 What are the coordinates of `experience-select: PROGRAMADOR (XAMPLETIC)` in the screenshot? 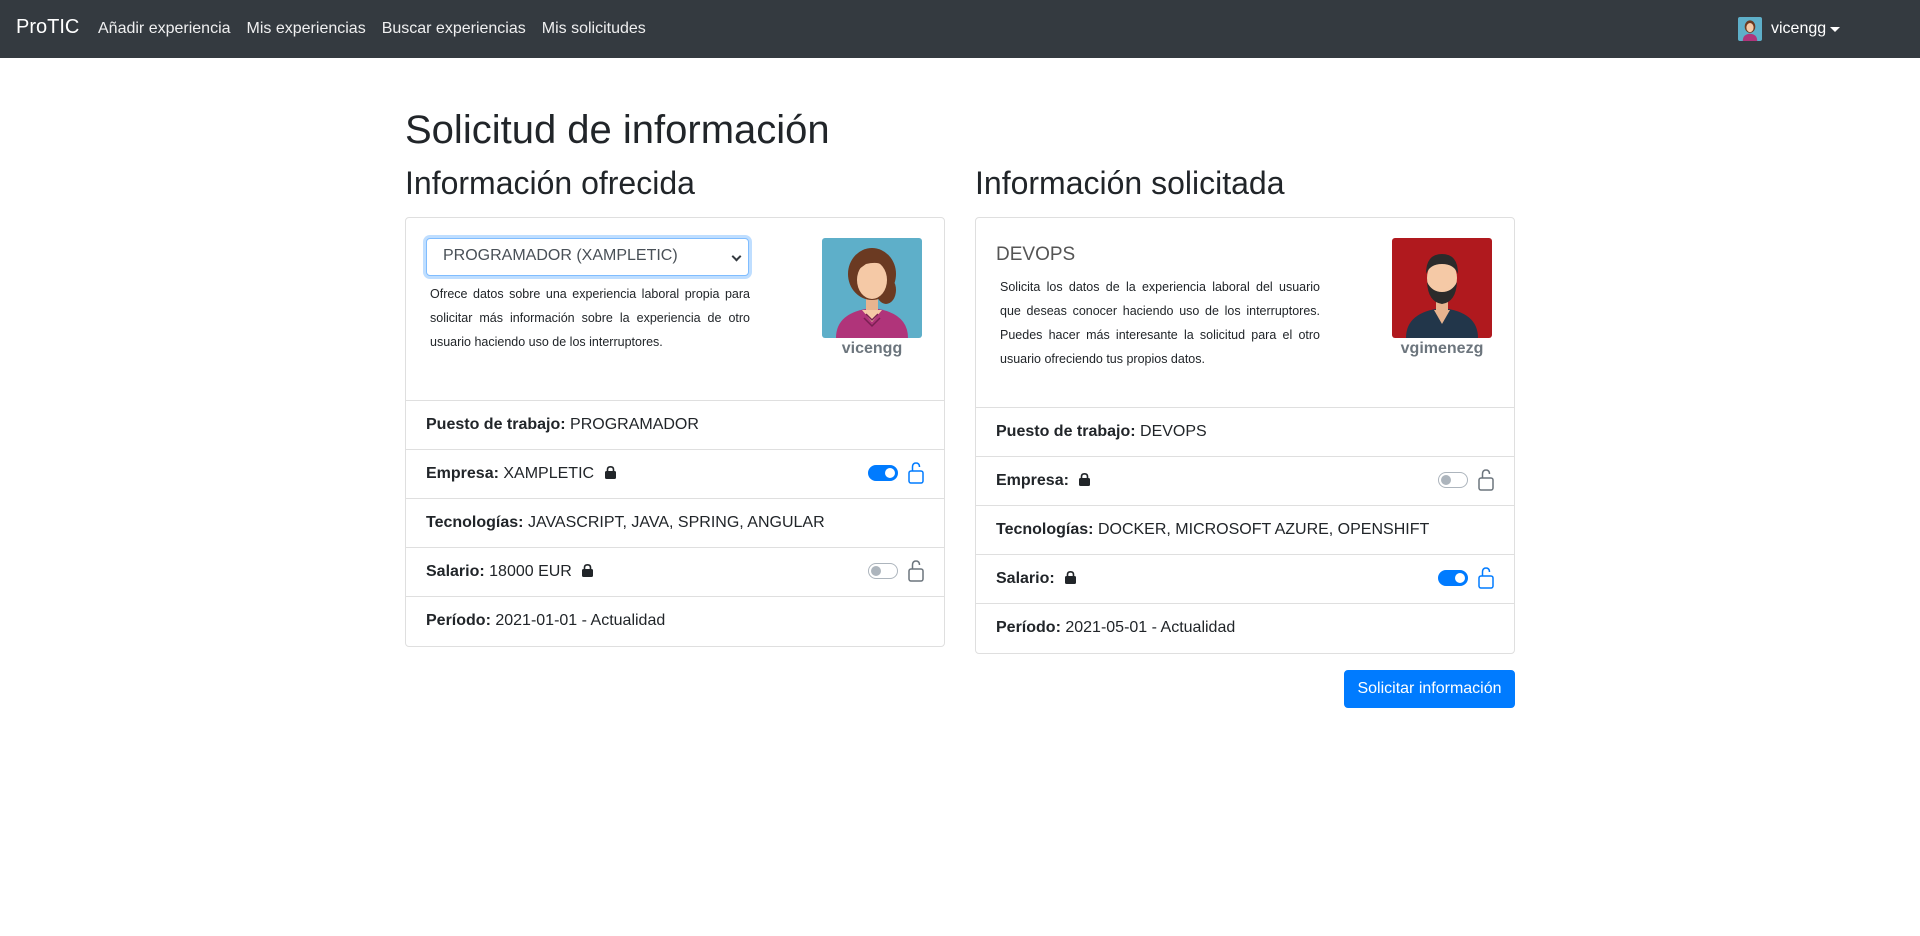 It's located at (587, 257).